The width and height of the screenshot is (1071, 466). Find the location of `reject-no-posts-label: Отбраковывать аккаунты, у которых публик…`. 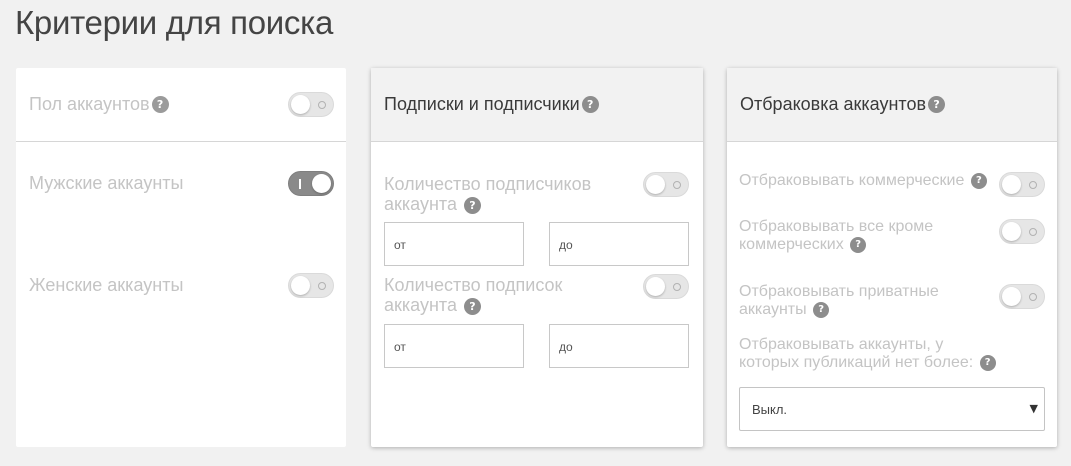

reject-no-posts-label: Отбраковывать аккаунты, у которых публик… is located at coordinates (867, 354).